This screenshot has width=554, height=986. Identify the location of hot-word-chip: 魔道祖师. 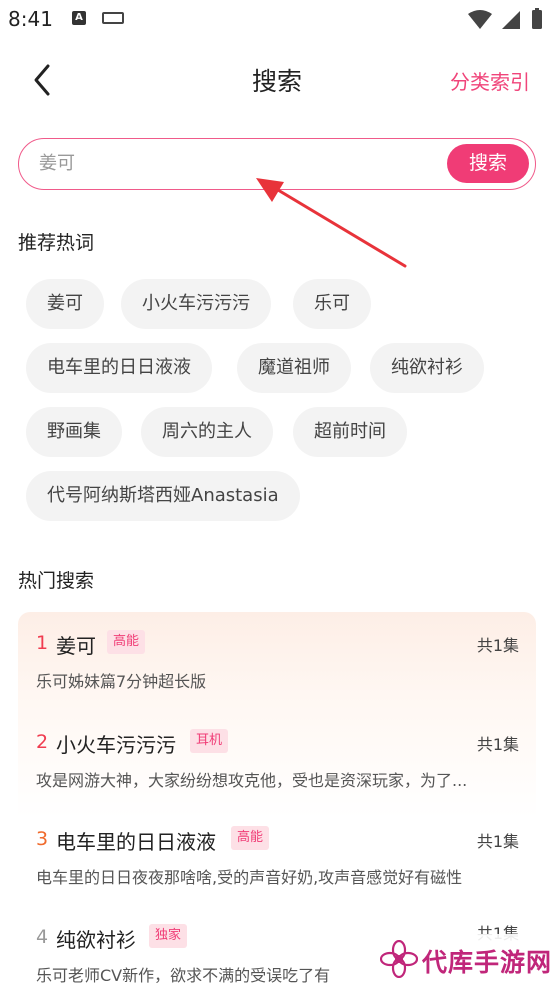
(294, 368).